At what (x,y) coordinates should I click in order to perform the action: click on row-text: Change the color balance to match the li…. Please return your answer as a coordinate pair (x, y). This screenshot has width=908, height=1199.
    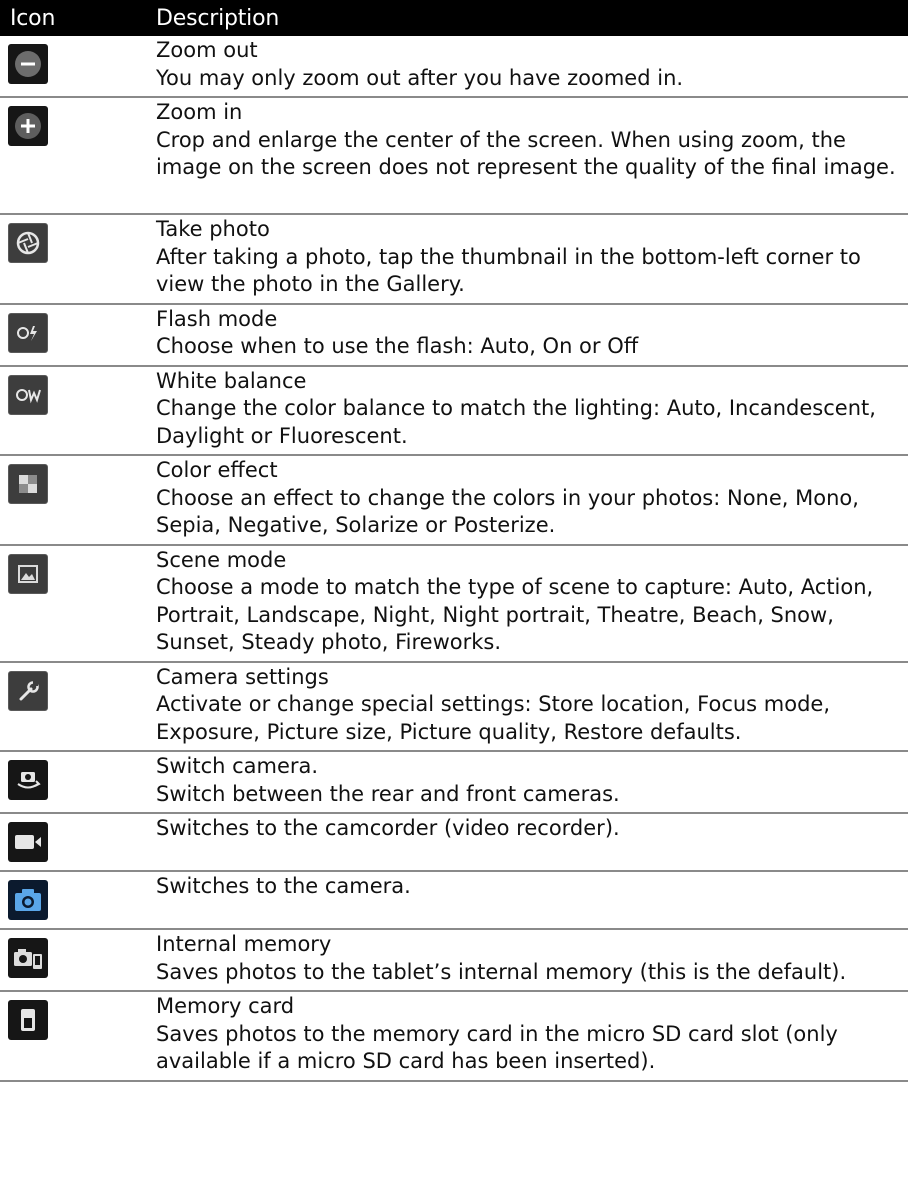
    Looking at the image, I should click on (516, 422).